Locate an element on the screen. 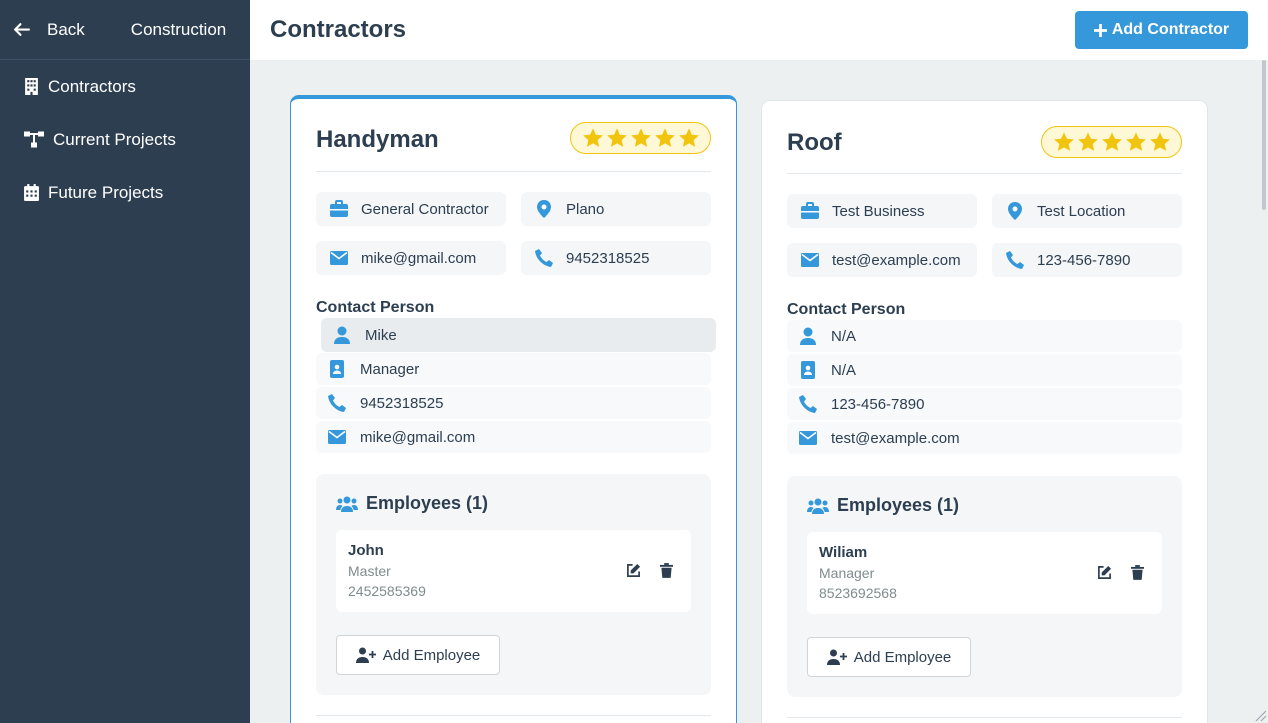  contact-phone: 123-456-7890 is located at coordinates (878, 404).